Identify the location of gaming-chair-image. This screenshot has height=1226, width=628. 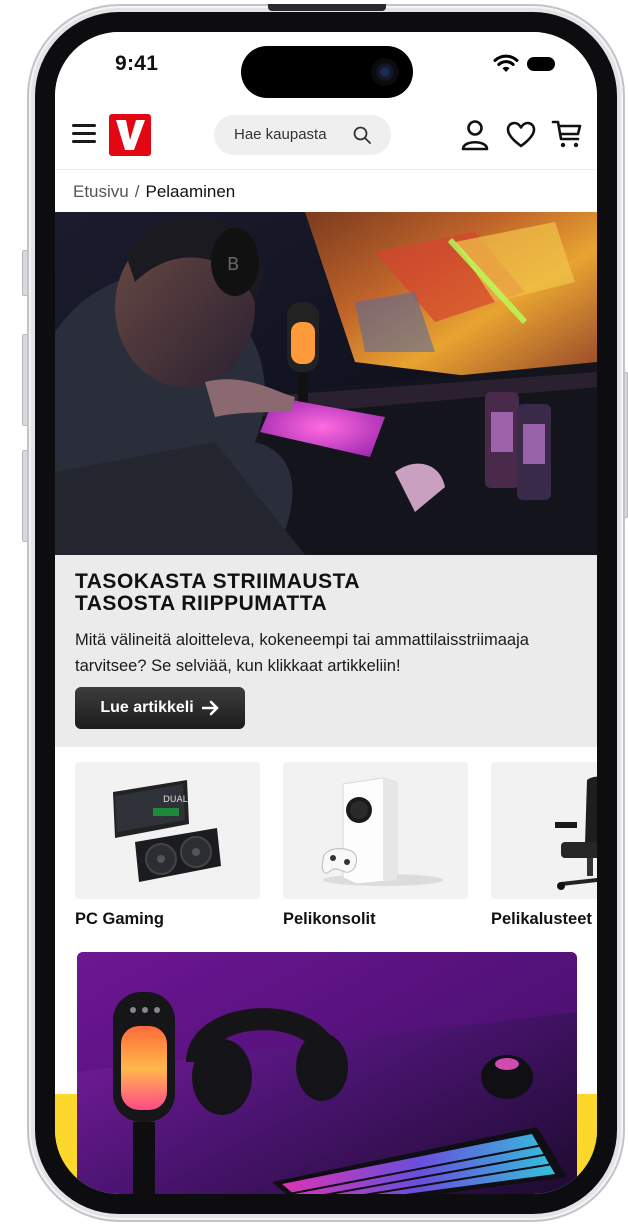
(544, 830).